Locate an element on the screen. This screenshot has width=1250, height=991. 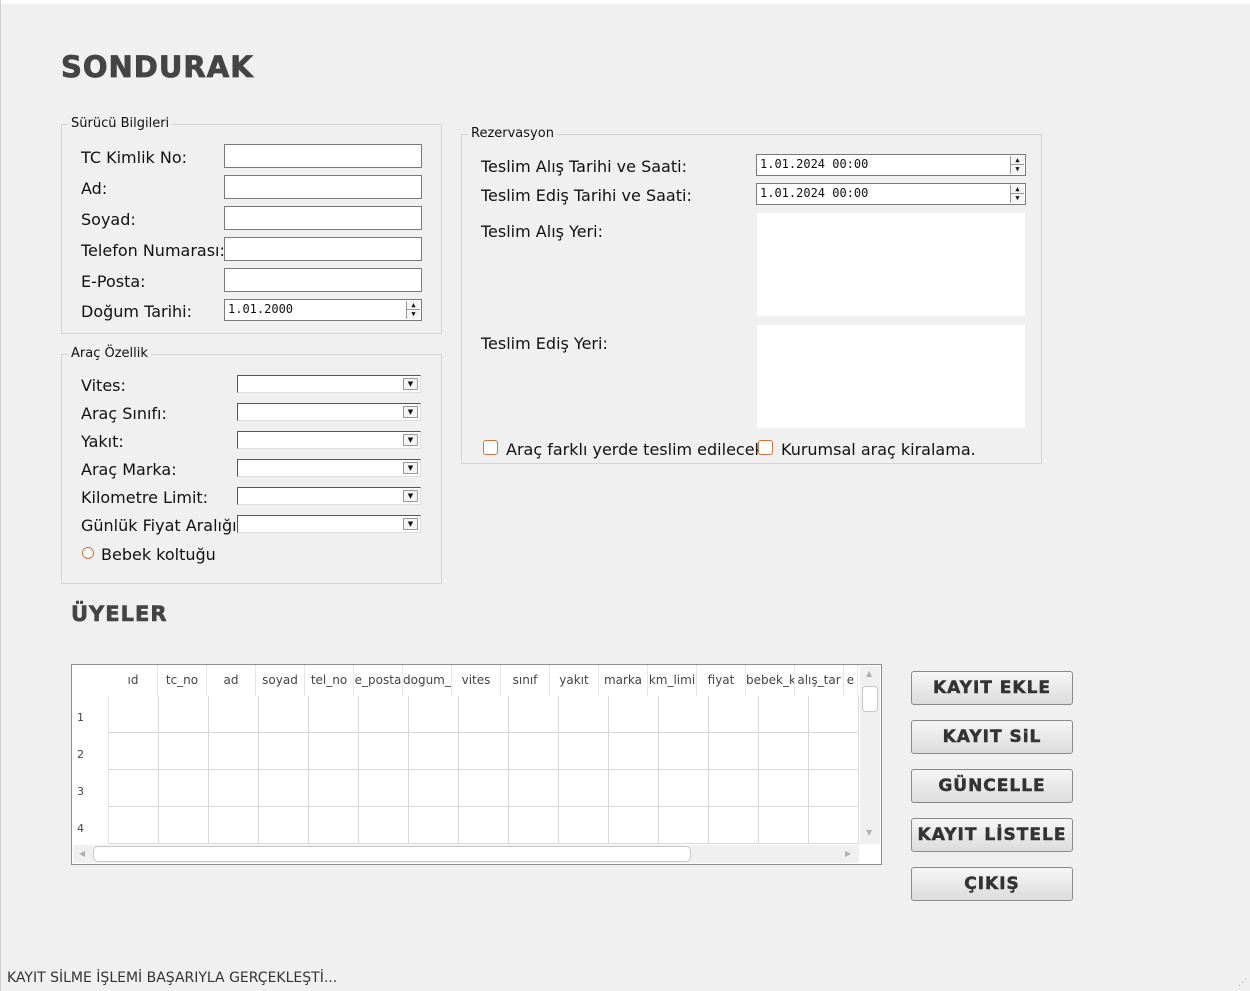
table-column-header: dogum_ta is located at coordinates (427, 680).